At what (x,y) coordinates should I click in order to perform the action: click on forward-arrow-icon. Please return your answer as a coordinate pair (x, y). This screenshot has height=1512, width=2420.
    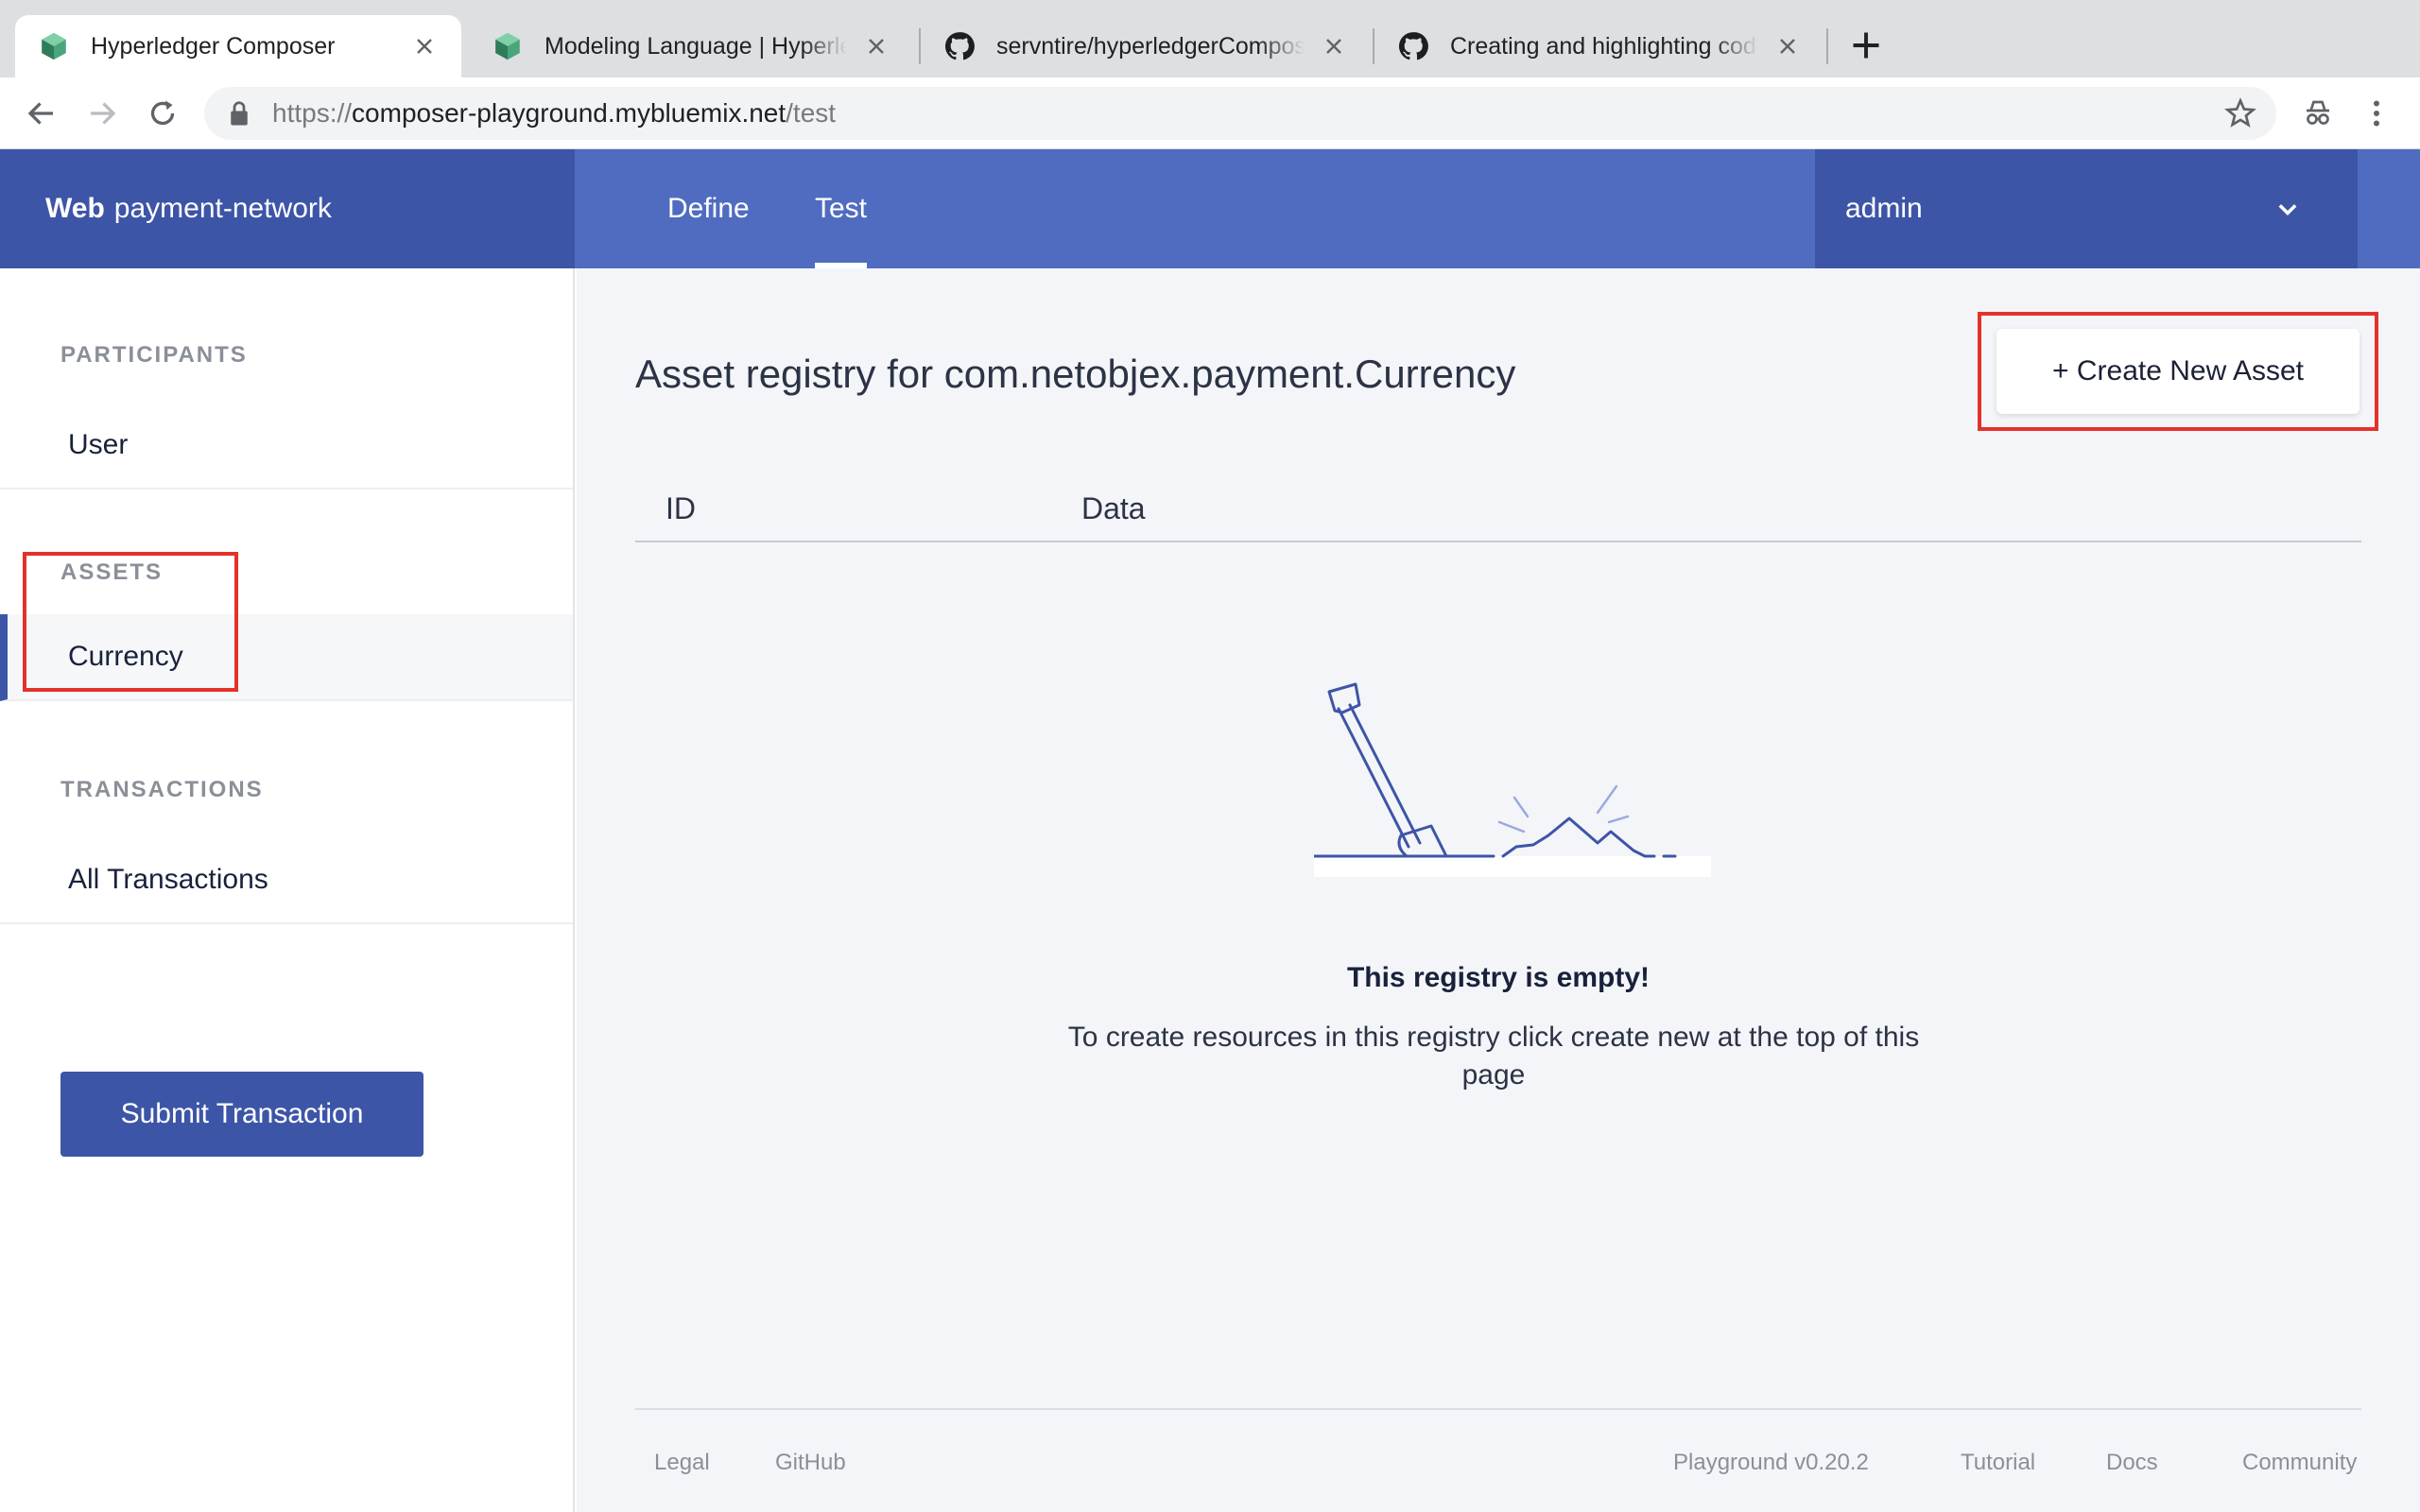
    Looking at the image, I should click on (102, 113).